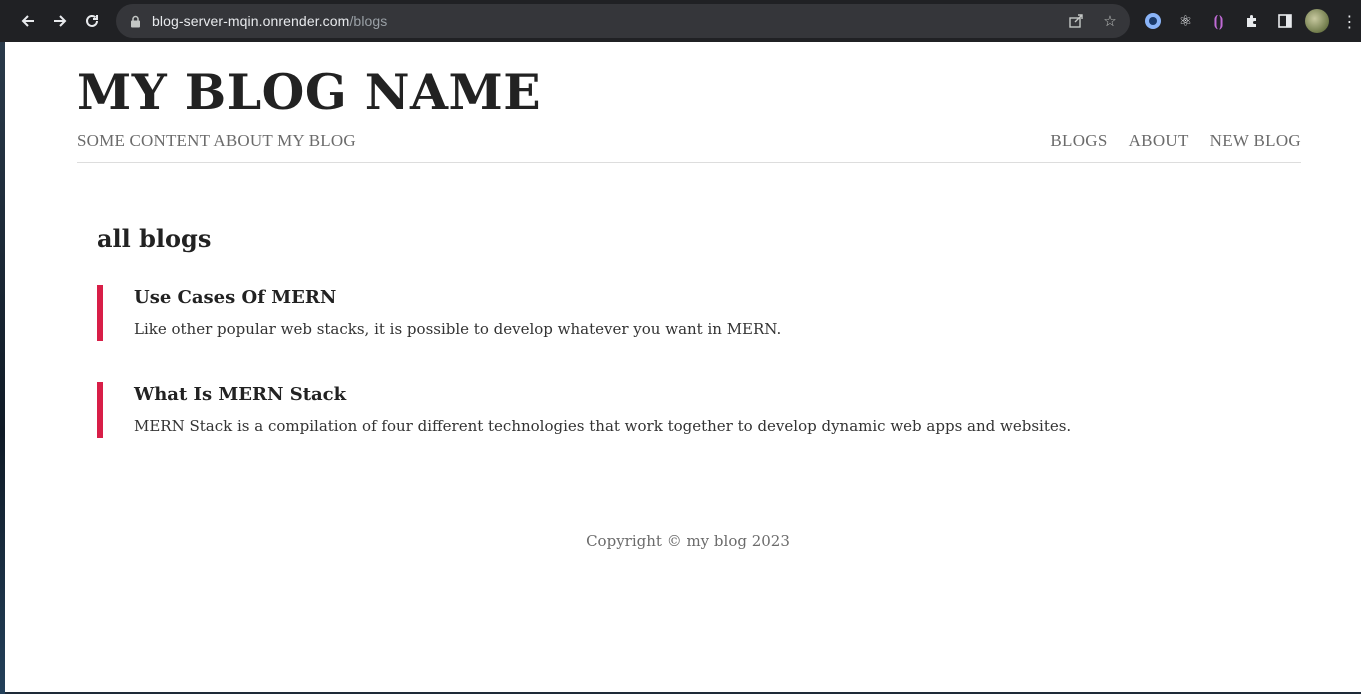 This screenshot has width=1361, height=694. What do you see at coordinates (92, 21) in the screenshot?
I see `reload-icon` at bounding box center [92, 21].